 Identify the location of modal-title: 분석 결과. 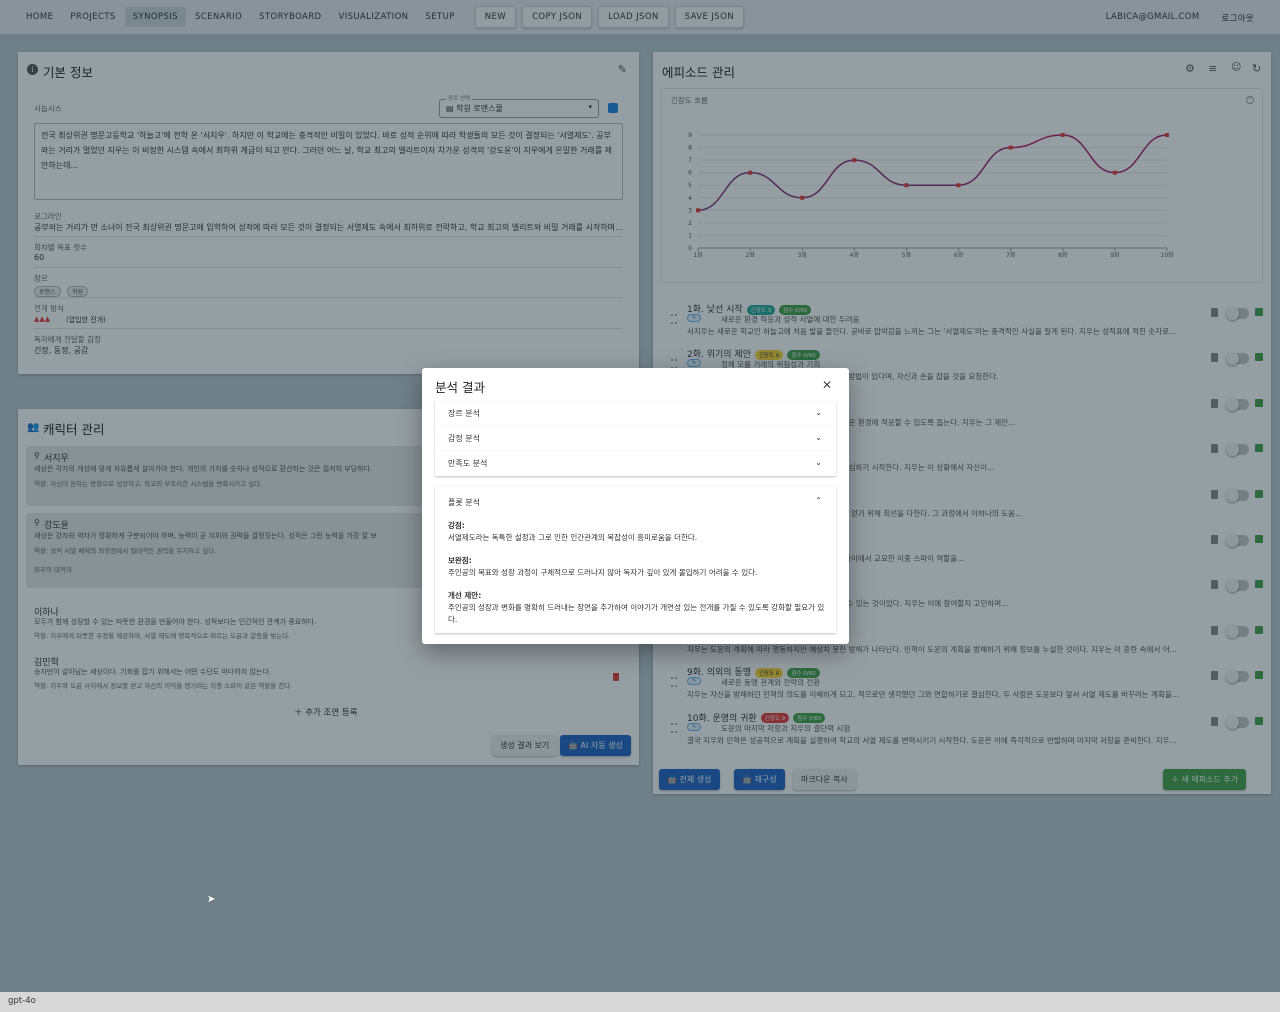
(460, 387).